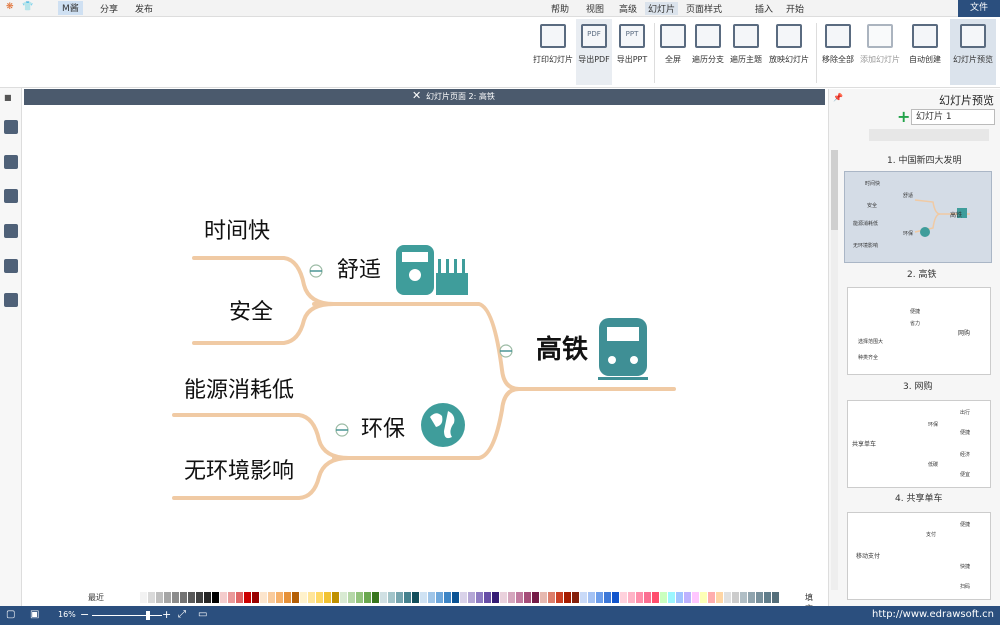 This screenshot has width=1000, height=625. Describe the element at coordinates (424, 97) in the screenshot. I see `document-tab: ✕ 幻灯片页面 2: 高铁` at that location.